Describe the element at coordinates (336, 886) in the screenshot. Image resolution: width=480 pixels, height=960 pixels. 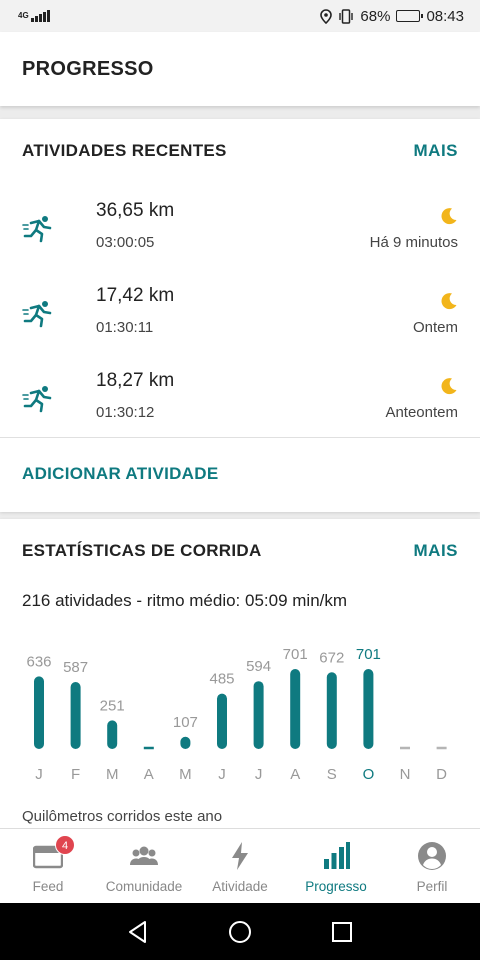
I see `nav-label: Progresso` at that location.